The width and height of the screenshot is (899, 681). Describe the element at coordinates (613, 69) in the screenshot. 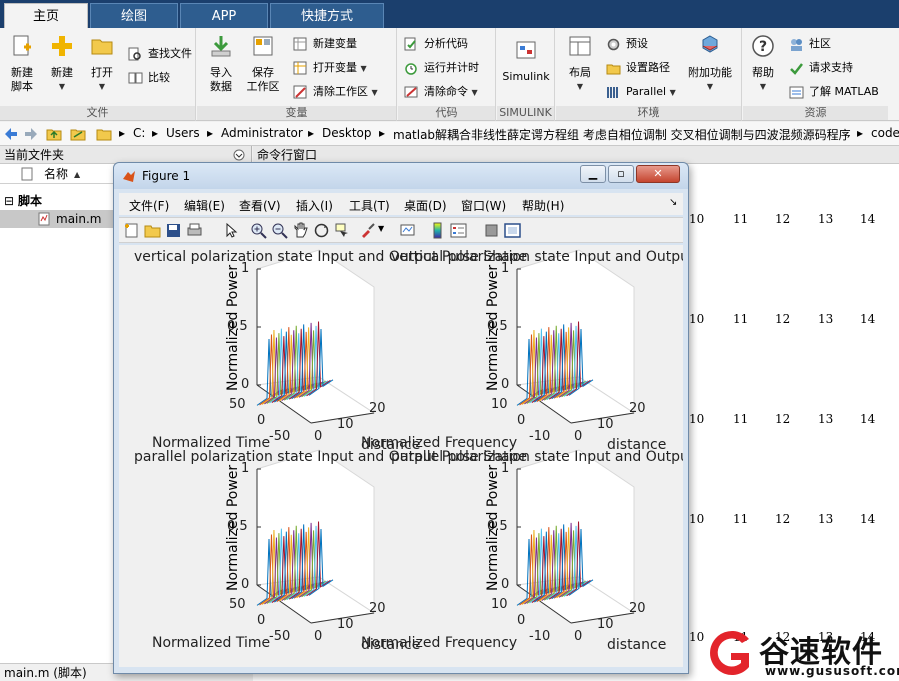

I see `set-path-icon` at that location.